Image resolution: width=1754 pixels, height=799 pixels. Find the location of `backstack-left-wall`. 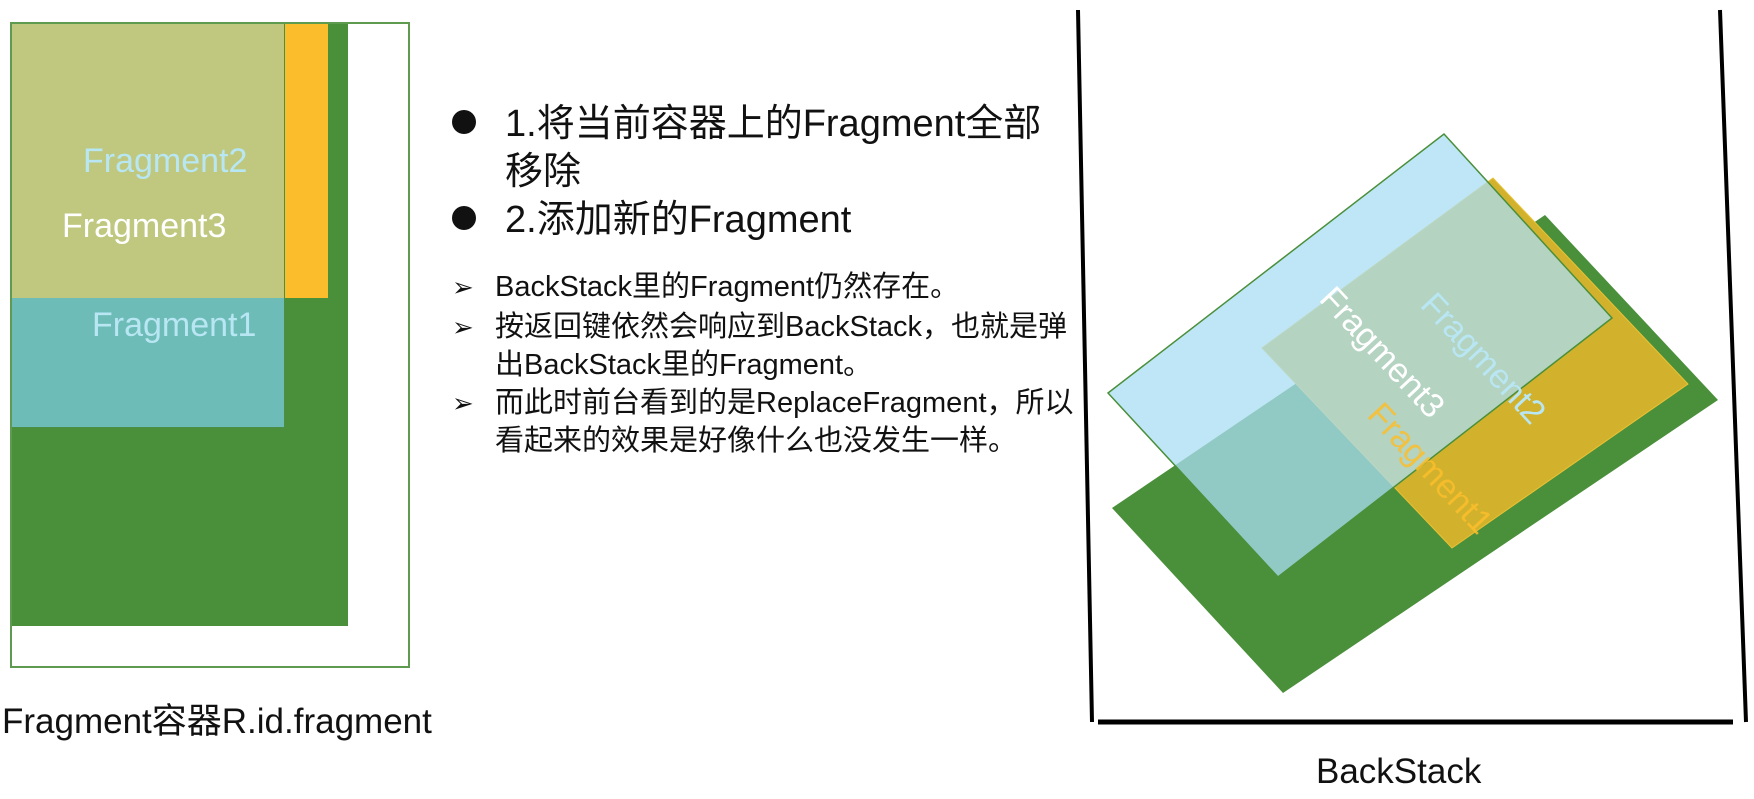

backstack-left-wall is located at coordinates (1085, 366).